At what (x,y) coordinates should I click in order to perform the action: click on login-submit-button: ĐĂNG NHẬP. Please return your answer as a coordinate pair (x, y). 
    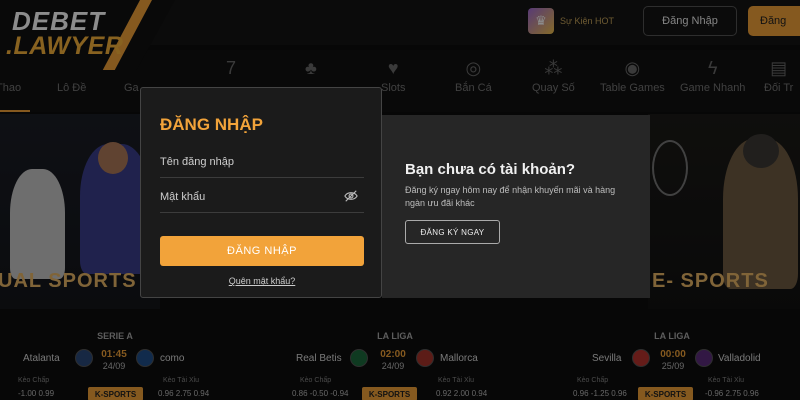
    Looking at the image, I should click on (262, 251).